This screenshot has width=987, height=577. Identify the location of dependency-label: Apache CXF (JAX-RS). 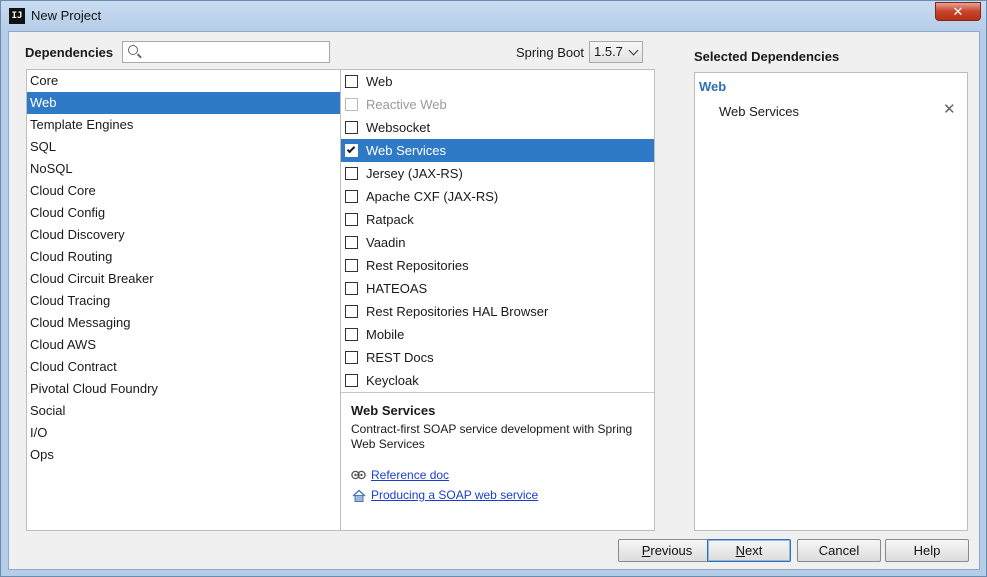
(432, 196).